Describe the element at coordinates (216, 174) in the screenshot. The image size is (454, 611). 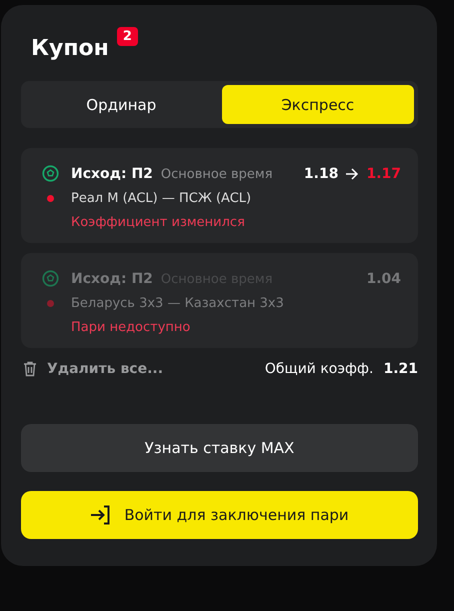
I see `period-label: Основное время` at that location.